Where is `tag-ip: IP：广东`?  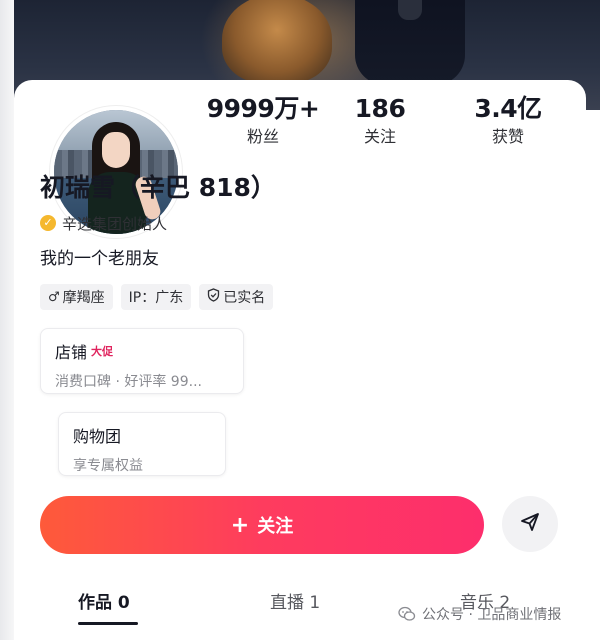
tag-ip: IP：广东 is located at coordinates (156, 297).